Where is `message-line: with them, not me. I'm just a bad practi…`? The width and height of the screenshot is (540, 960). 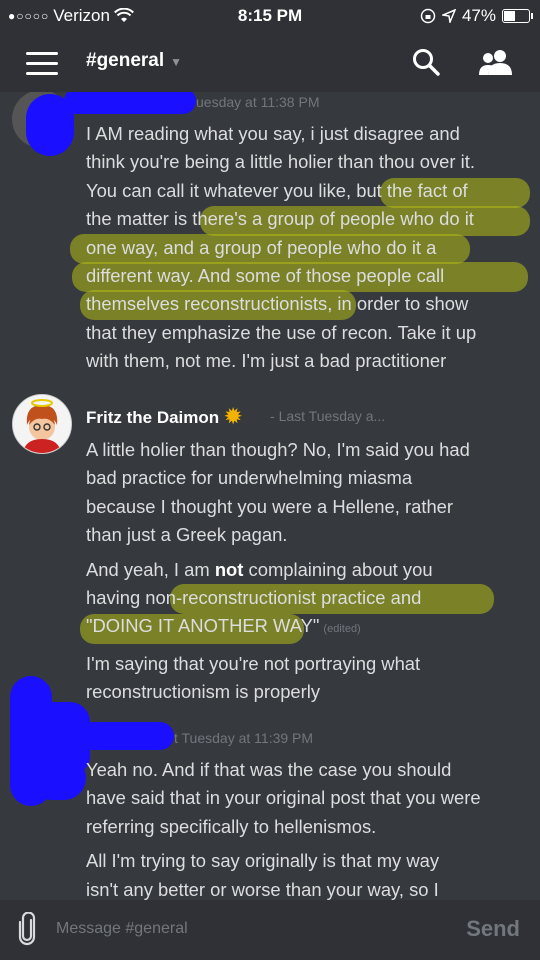
message-line: with them, not me. I'm just a bad practi… is located at coordinates (266, 361).